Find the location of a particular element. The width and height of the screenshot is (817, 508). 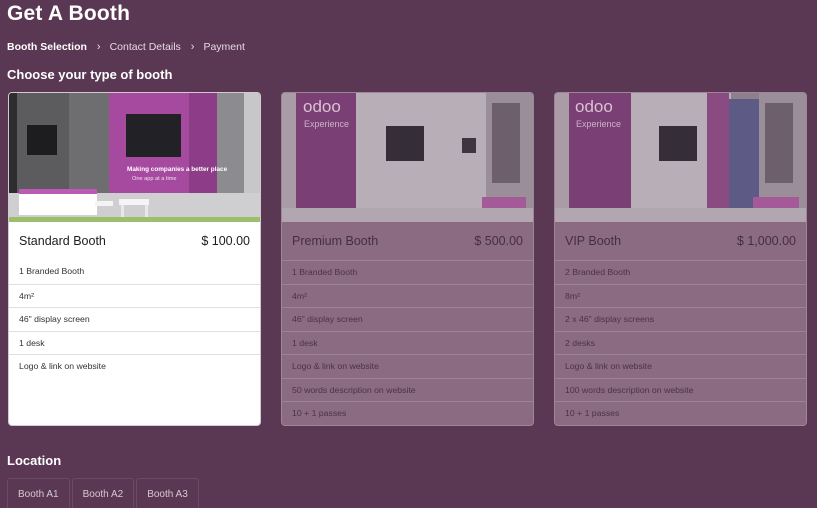

booth-image-slogan: Making companies a better place is located at coordinates (177, 169).